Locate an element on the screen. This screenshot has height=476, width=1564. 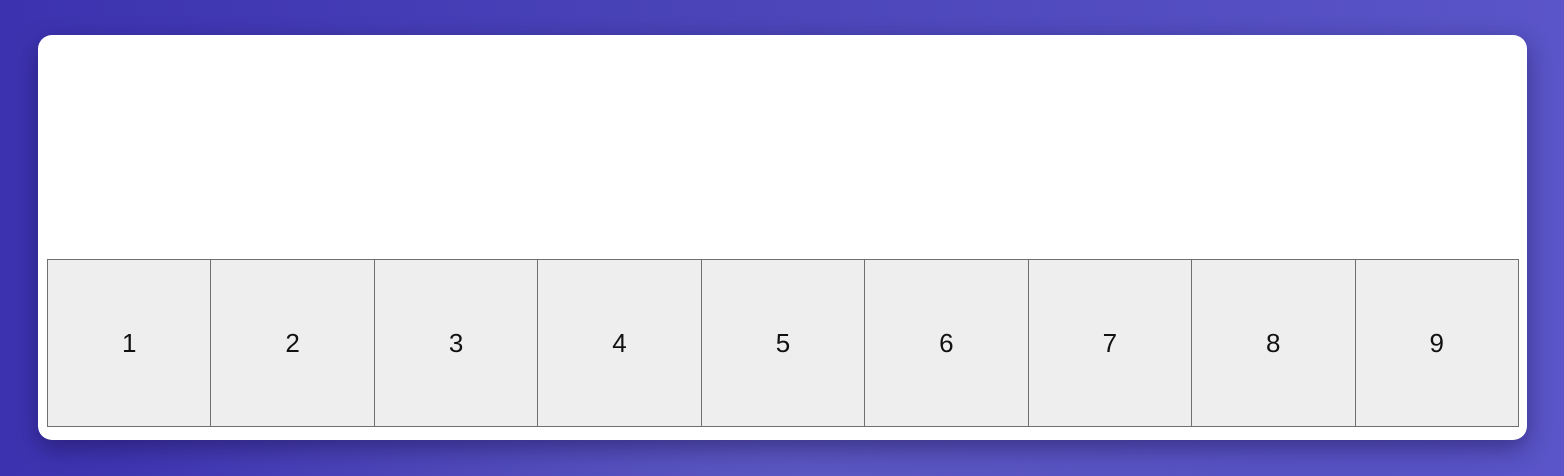
tile-2: 2 is located at coordinates (293, 343).